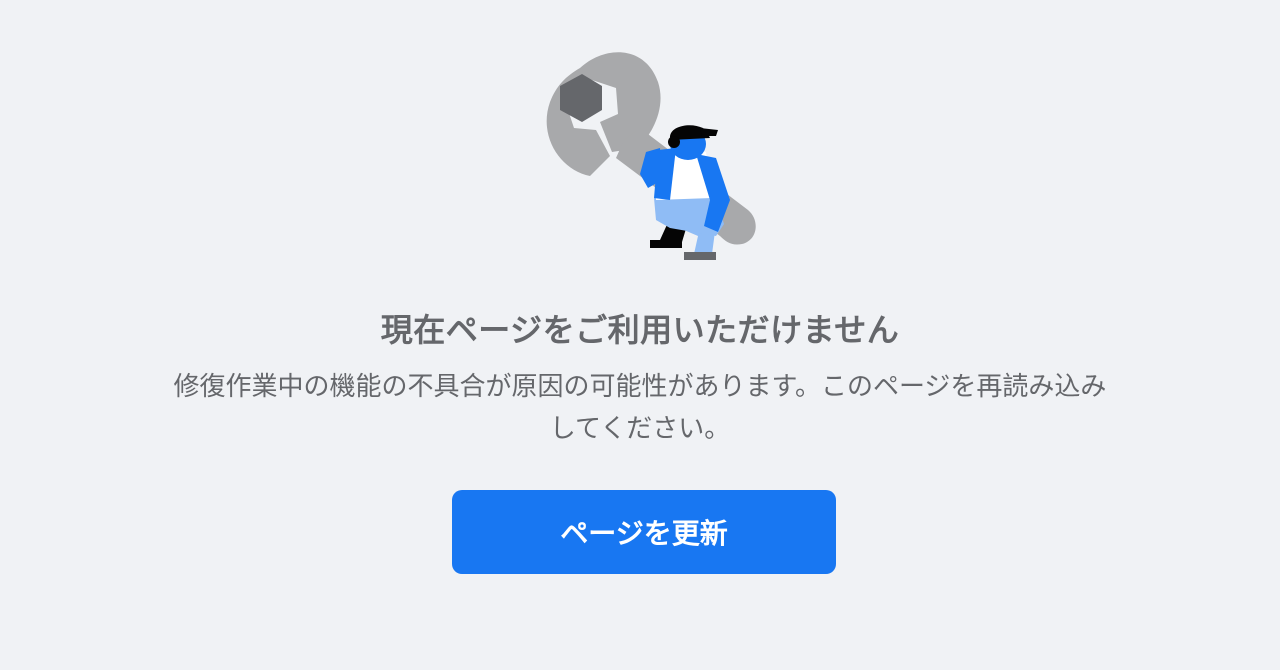 The width and height of the screenshot is (1280, 670). What do you see at coordinates (640, 330) in the screenshot?
I see `error-title: 現在ページをご利用いただけません` at bounding box center [640, 330].